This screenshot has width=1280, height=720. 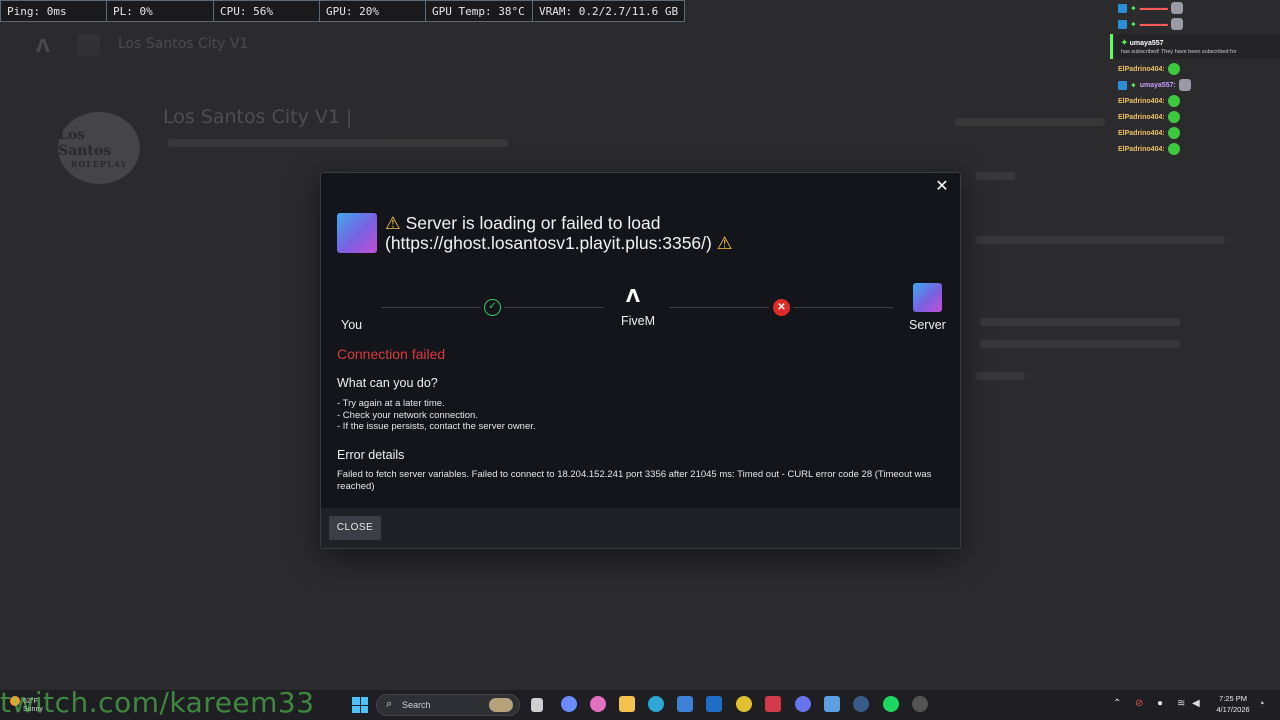 I want to click on server-logo: Los Santos ROLEPLAY, so click(x=99, y=148).